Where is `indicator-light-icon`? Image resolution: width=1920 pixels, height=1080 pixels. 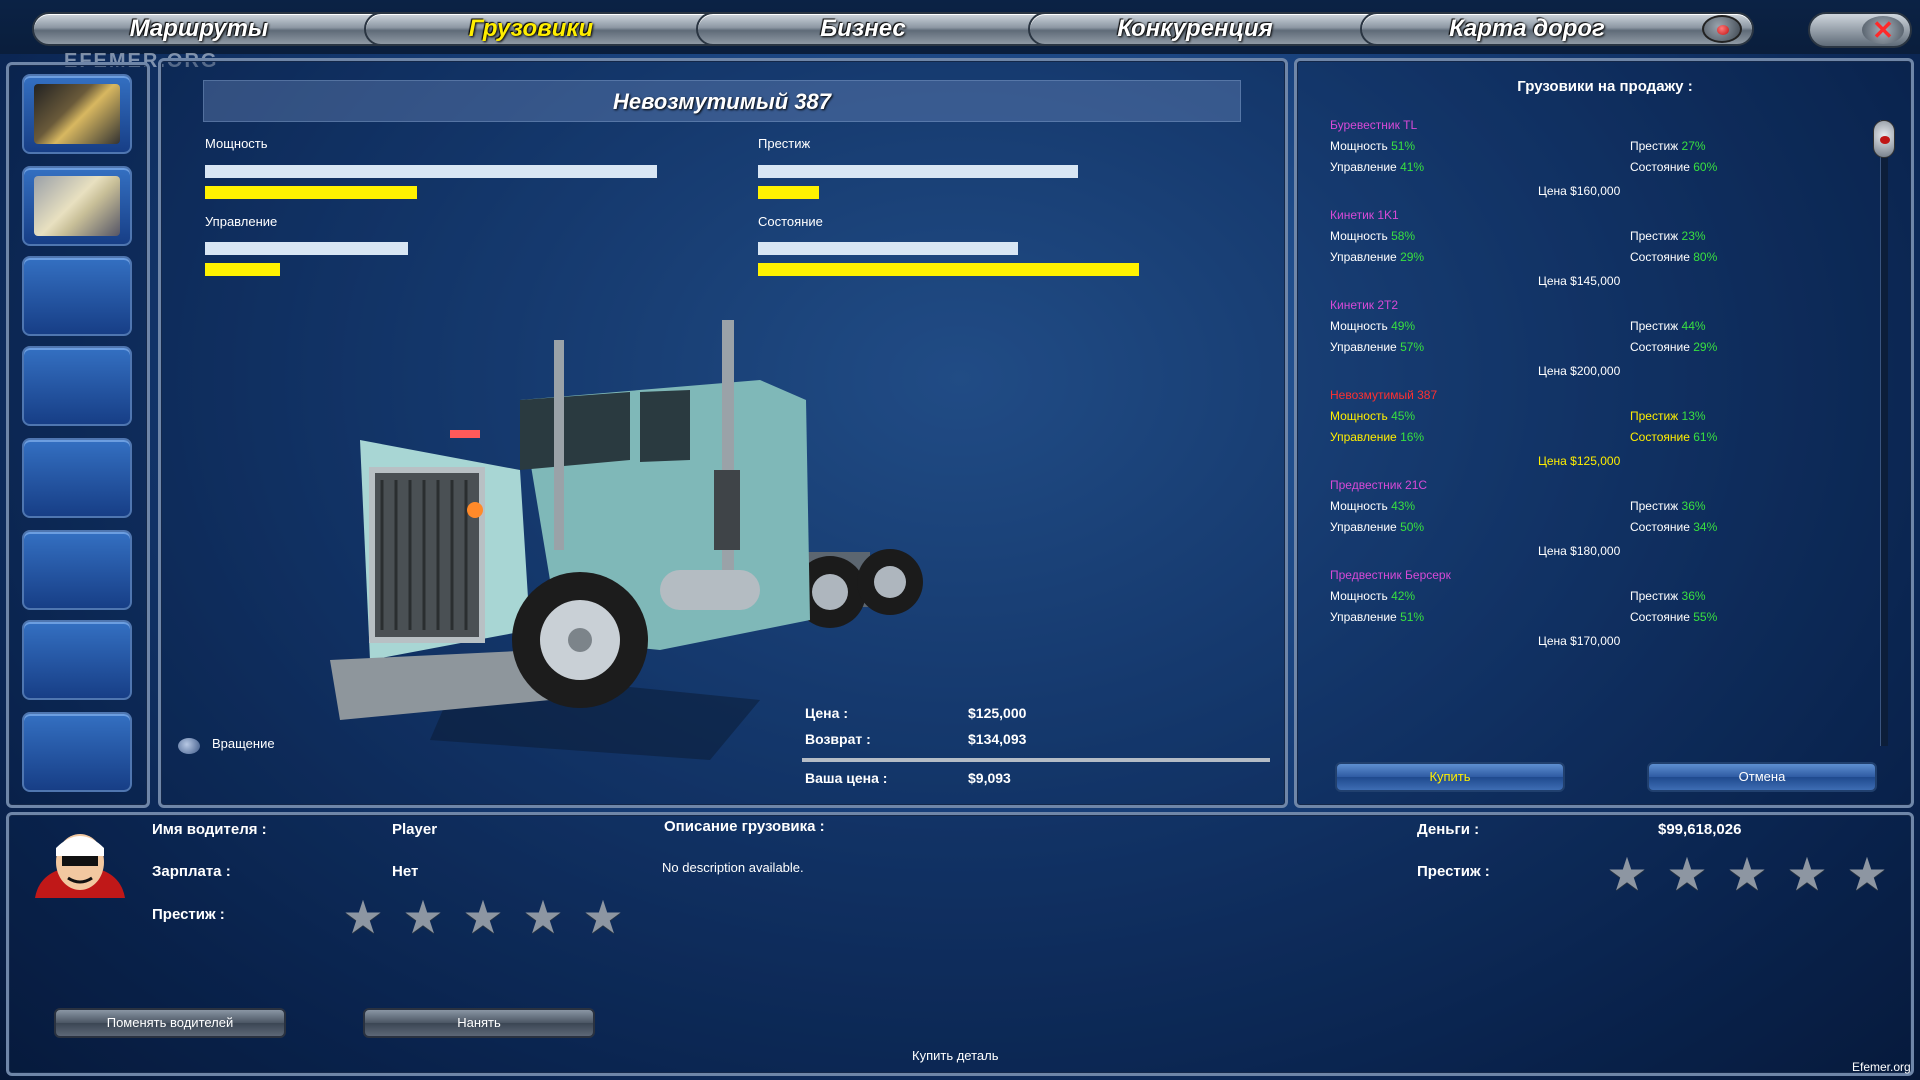
indicator-light-icon is located at coordinates (1722, 29).